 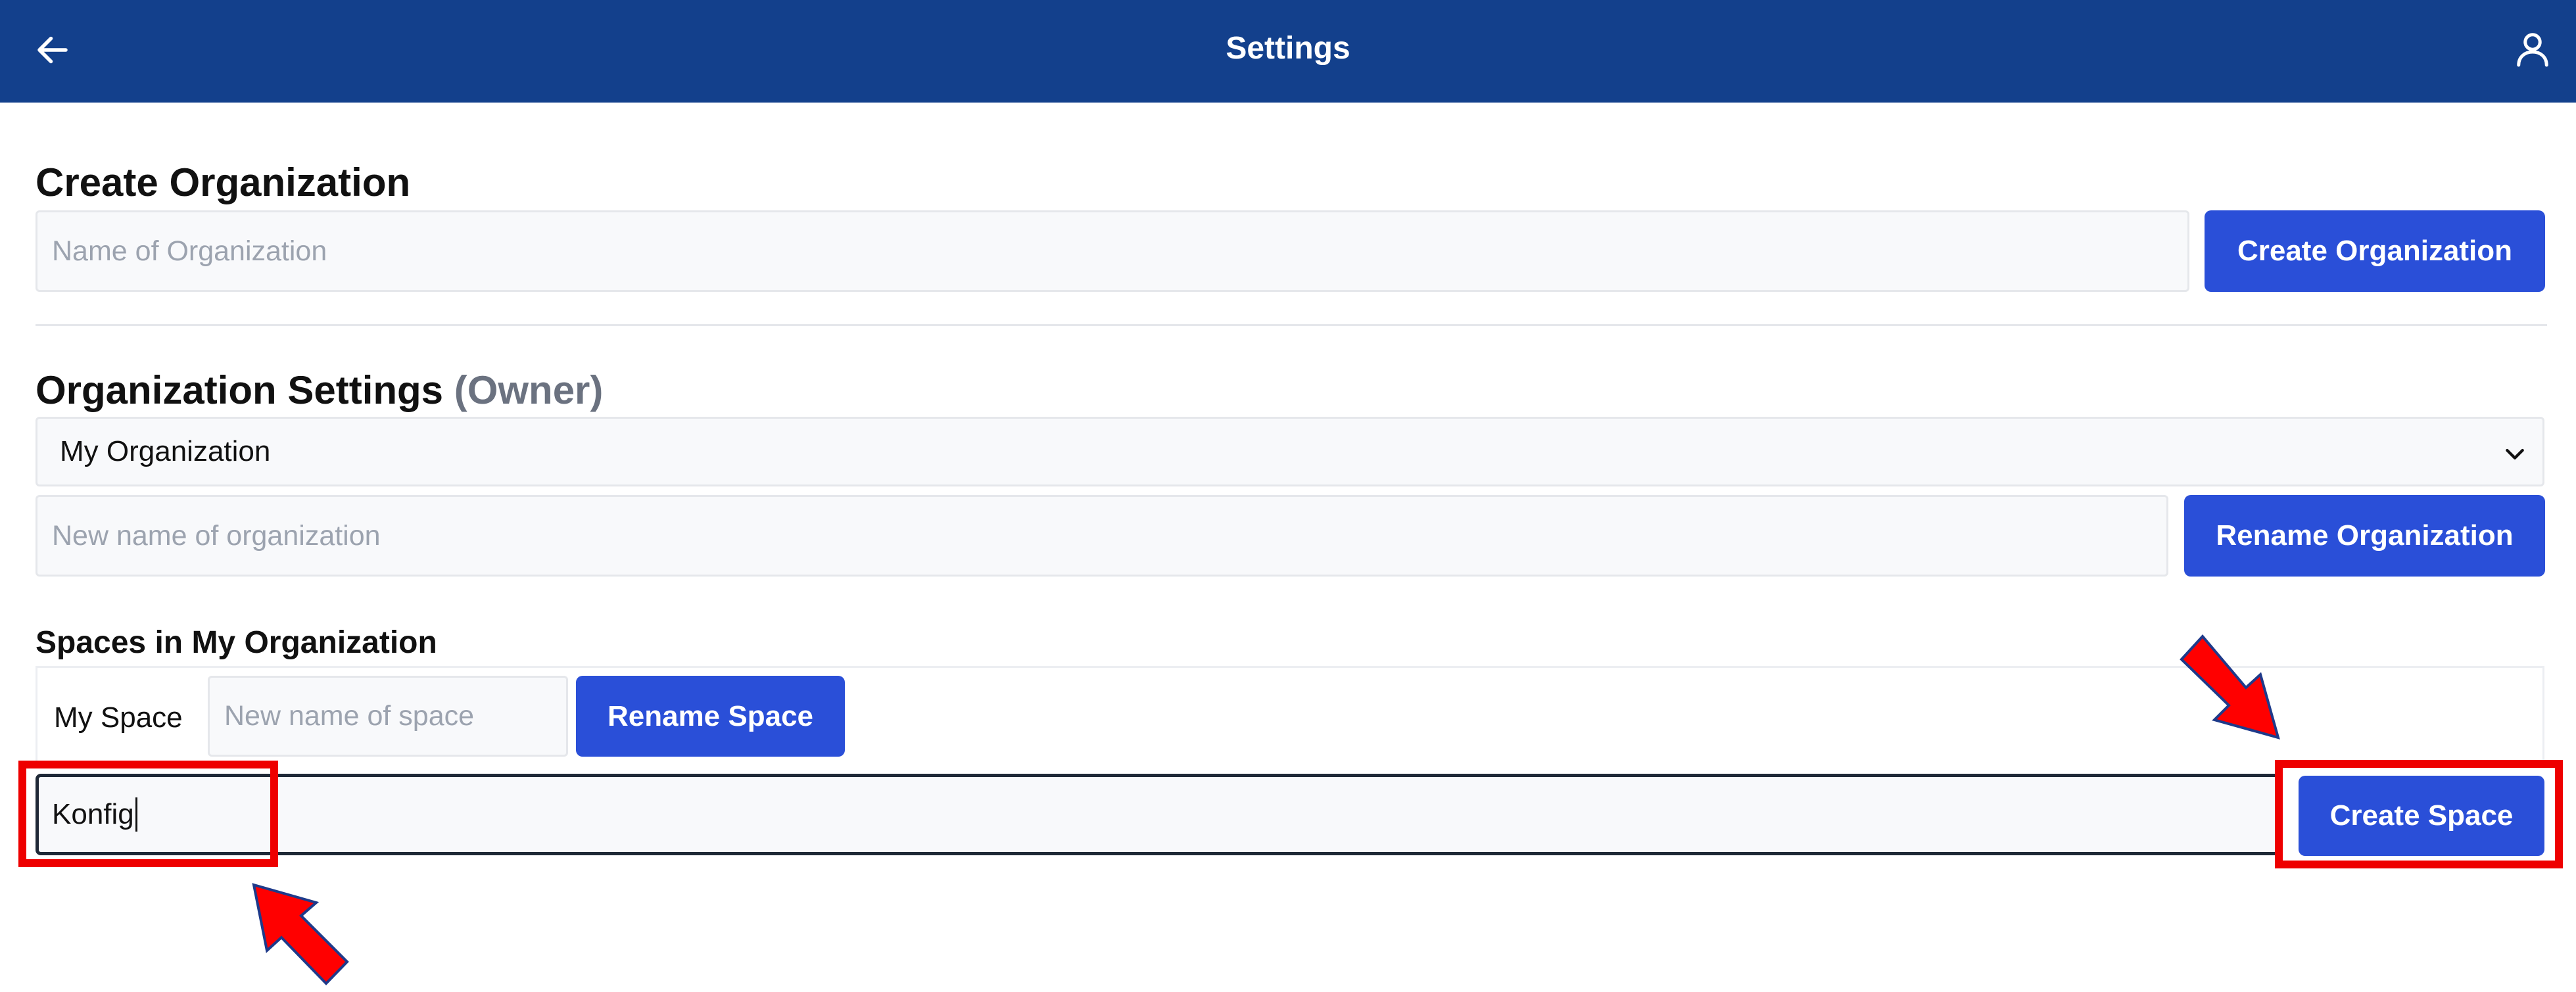 I want to click on create-organization-button: Create Organization, so click(x=2375, y=251).